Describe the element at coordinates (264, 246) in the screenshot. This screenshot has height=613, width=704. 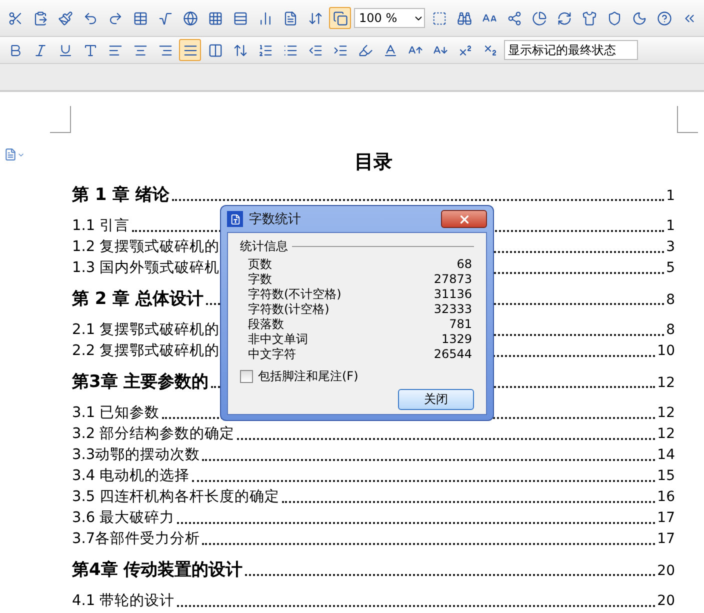
I see `group-label: 统计信息` at that location.